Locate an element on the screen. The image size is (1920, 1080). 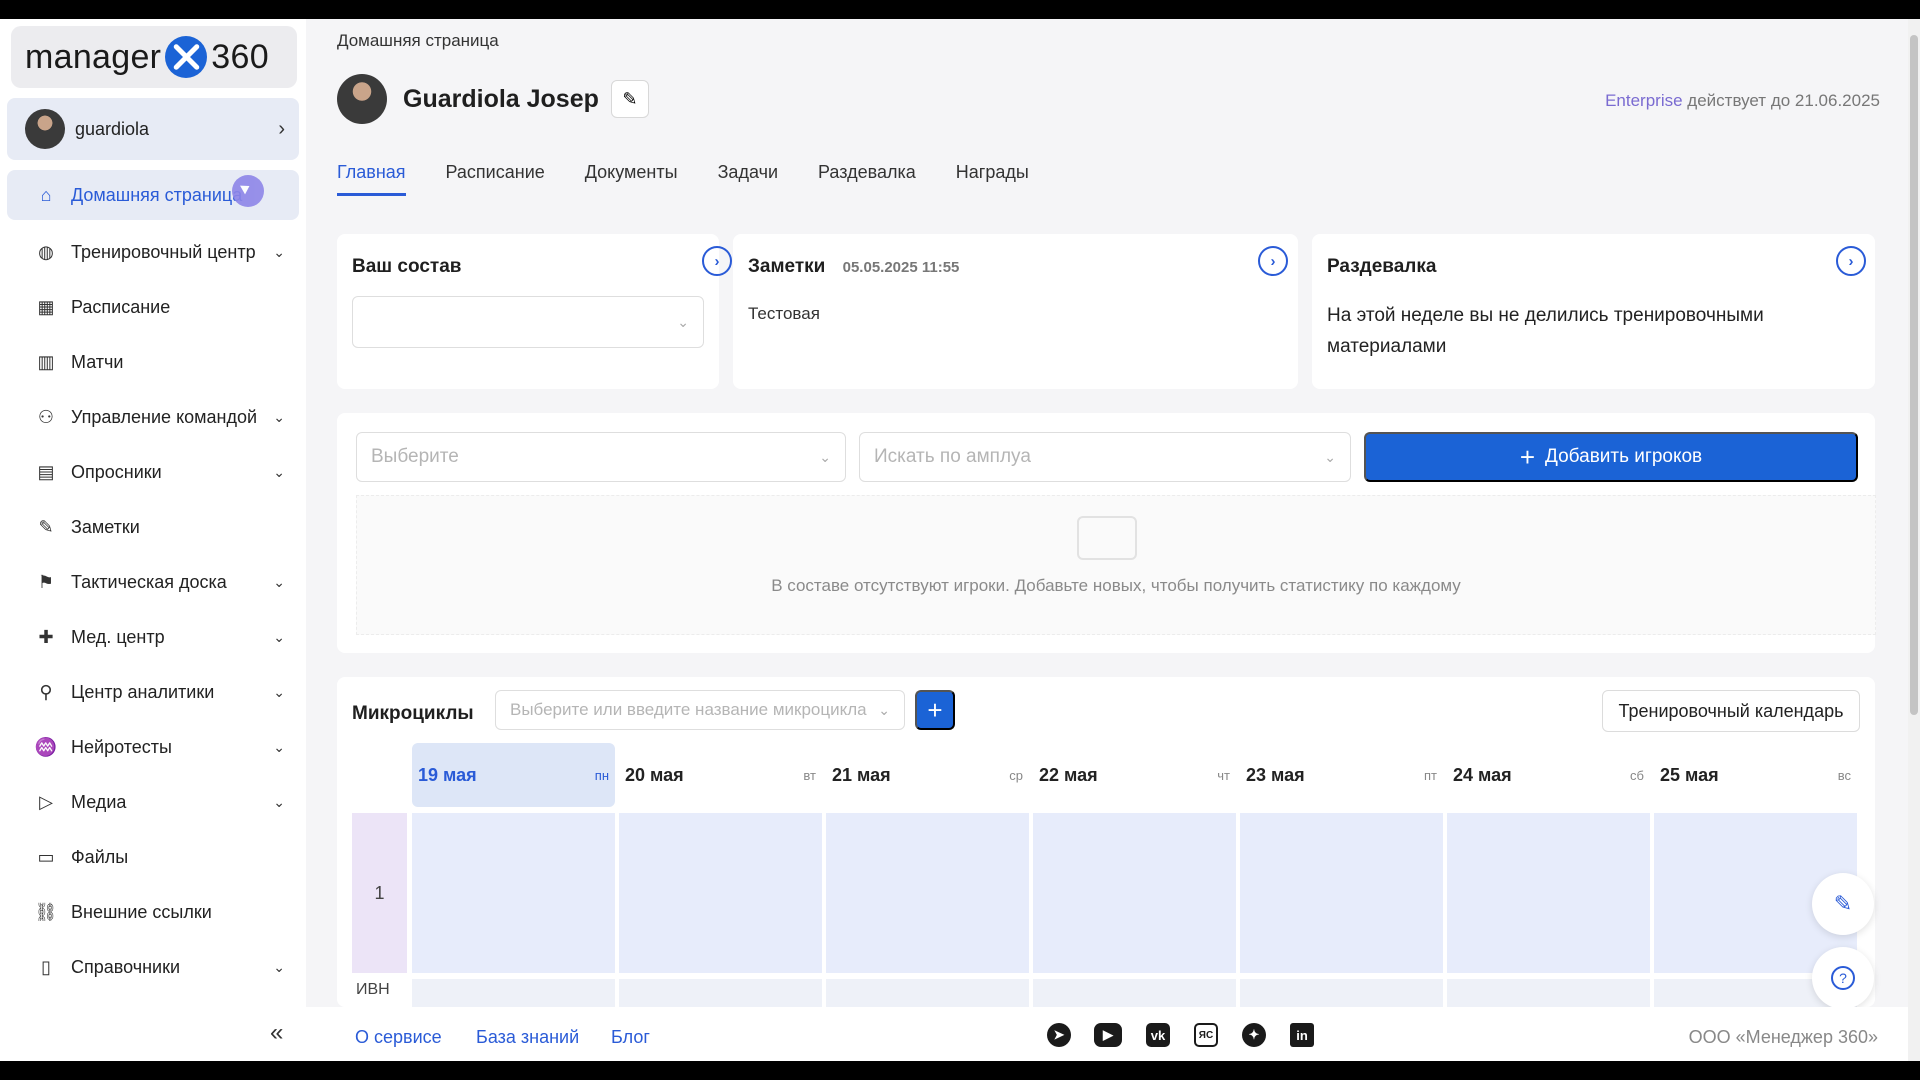
week-number: 1 is located at coordinates (379, 892).